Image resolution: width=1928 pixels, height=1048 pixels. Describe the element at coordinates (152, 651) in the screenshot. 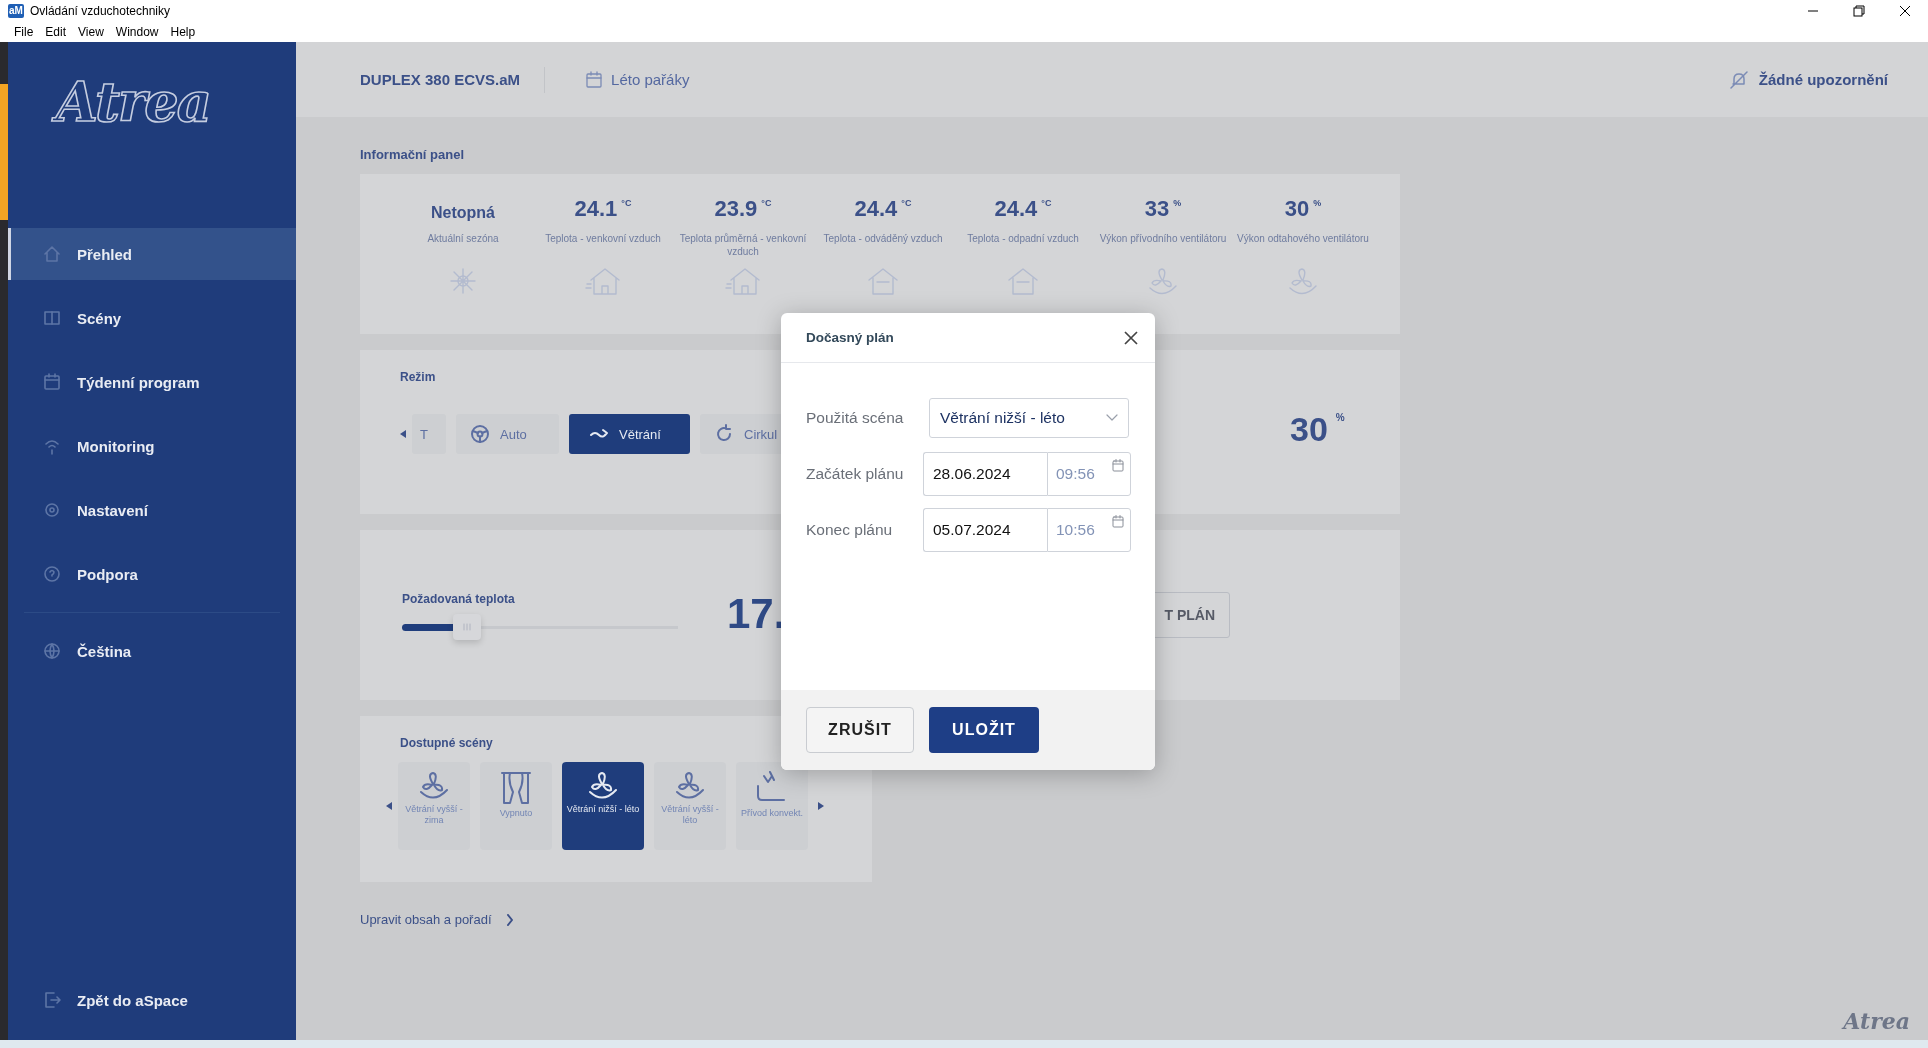

I see `nav-item: Čeština` at that location.